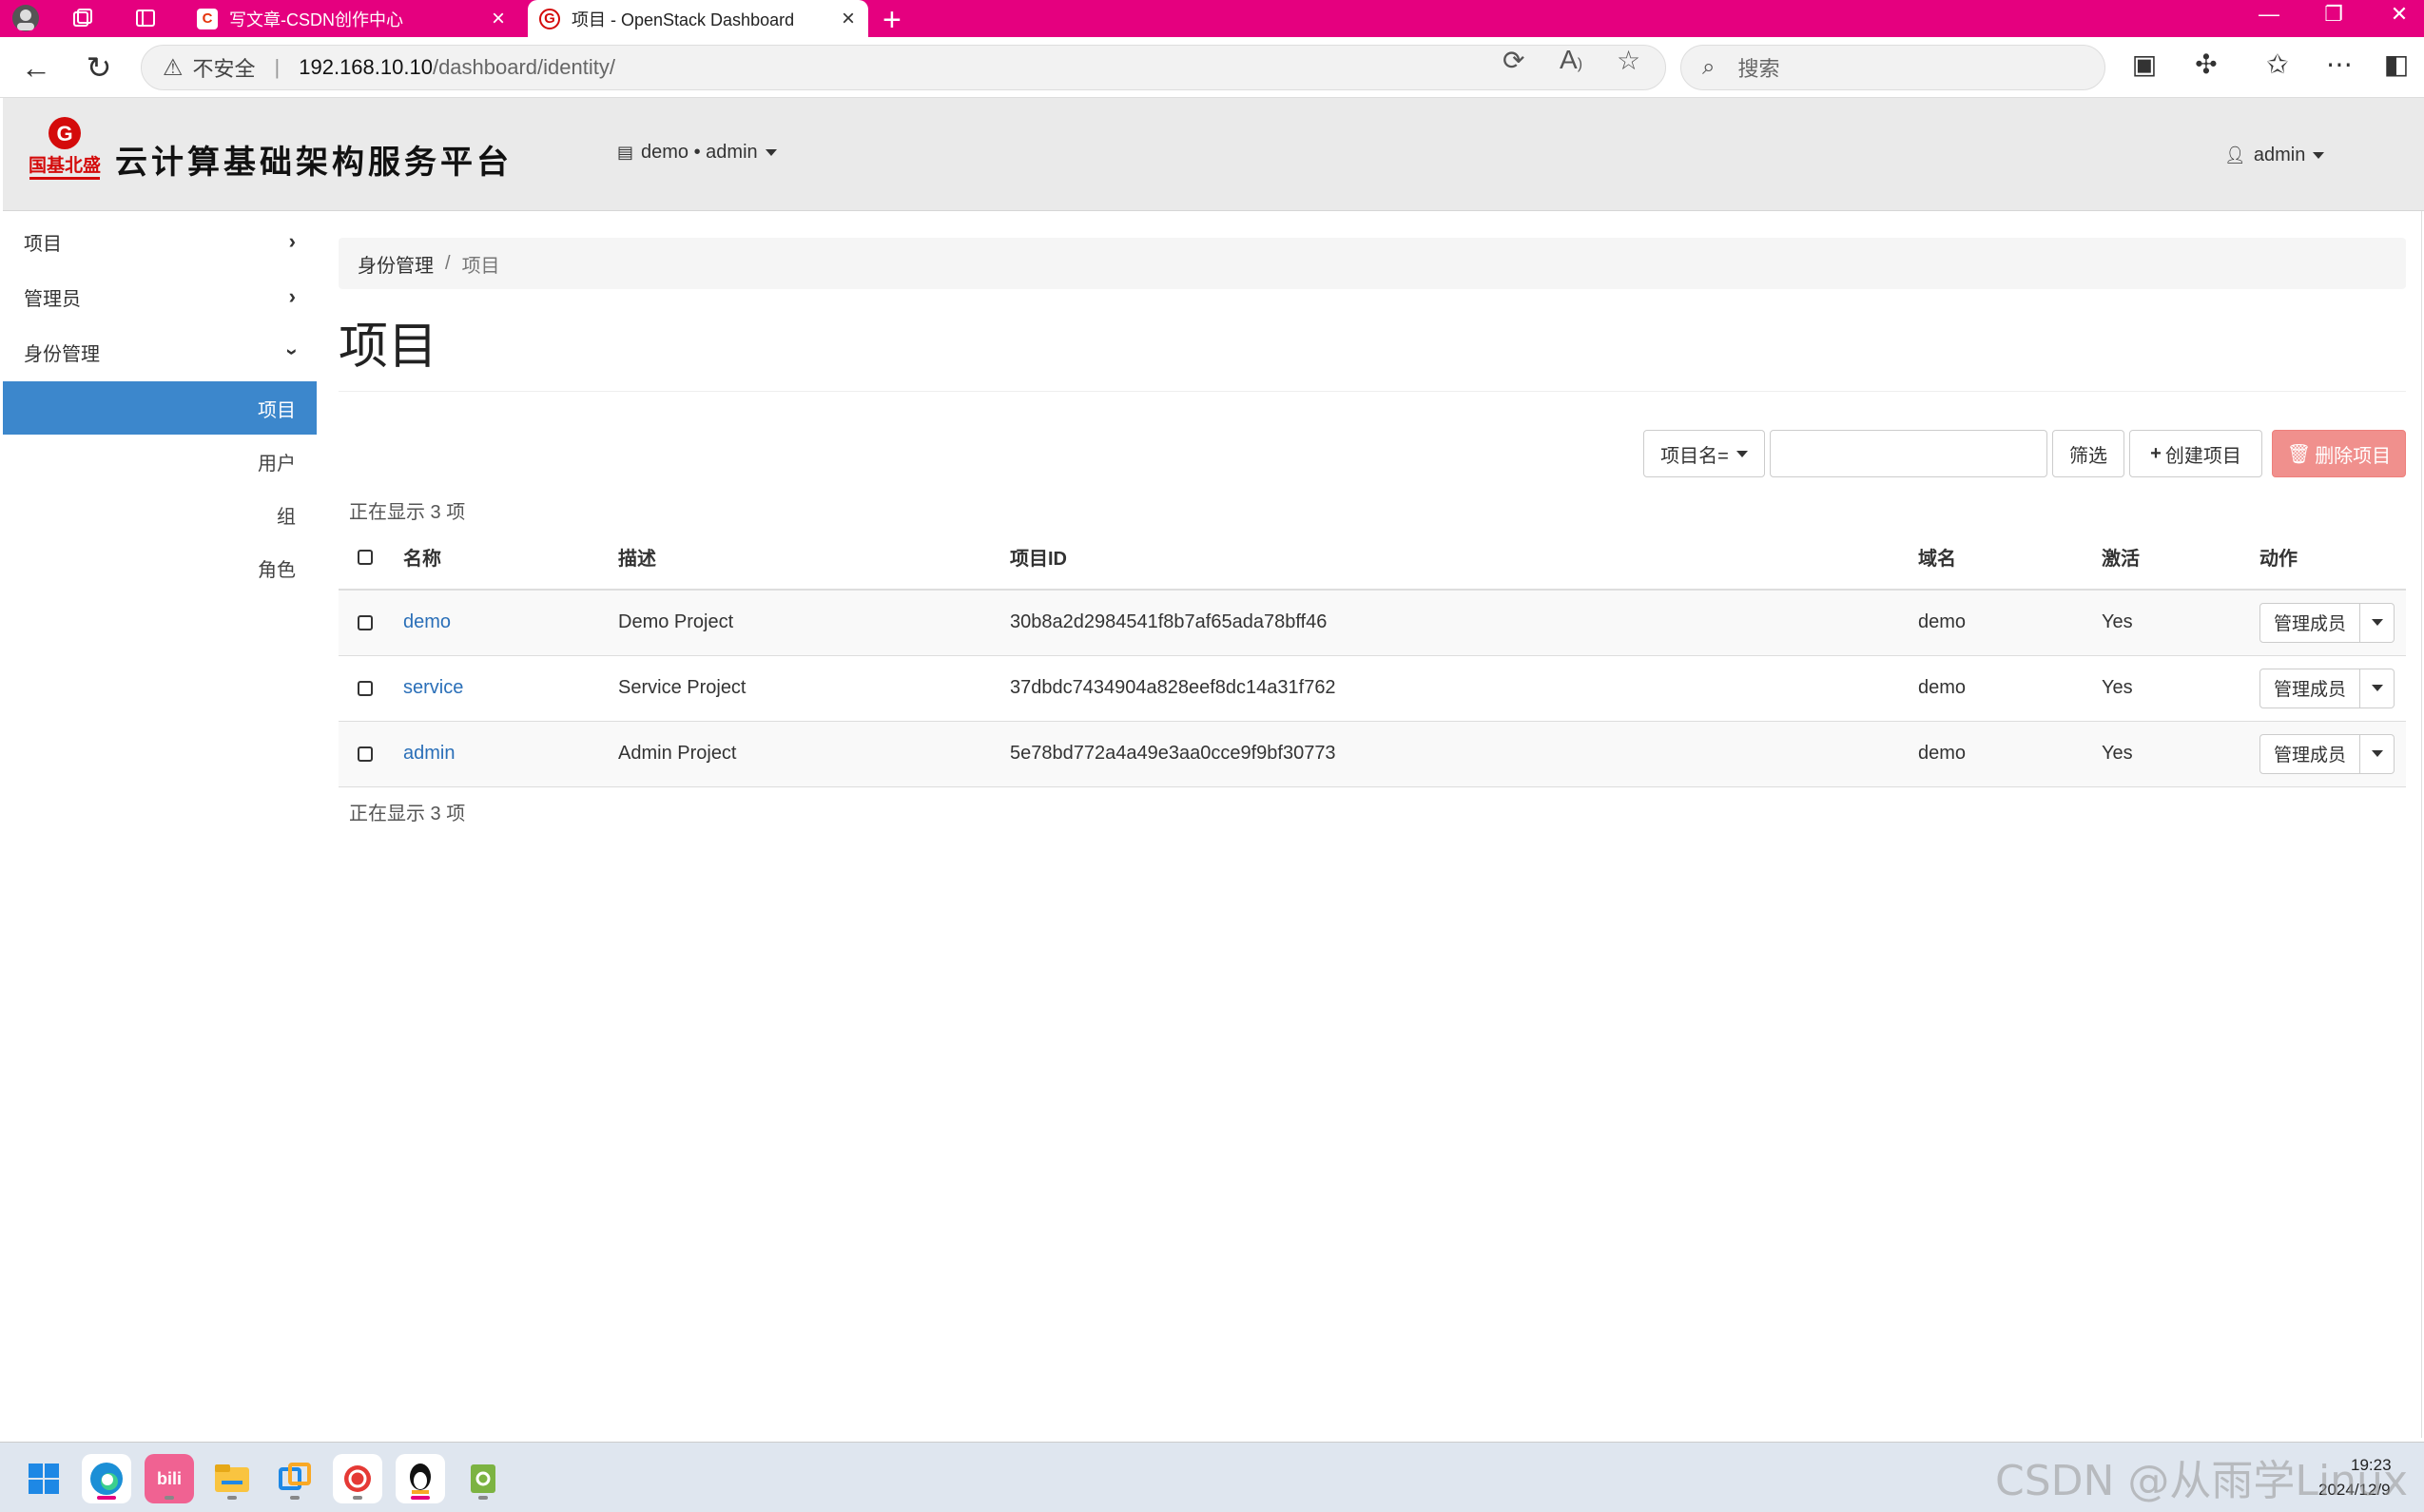 This screenshot has height=1512, width=2424. I want to click on vertical-tabs-icon, so click(146, 18).